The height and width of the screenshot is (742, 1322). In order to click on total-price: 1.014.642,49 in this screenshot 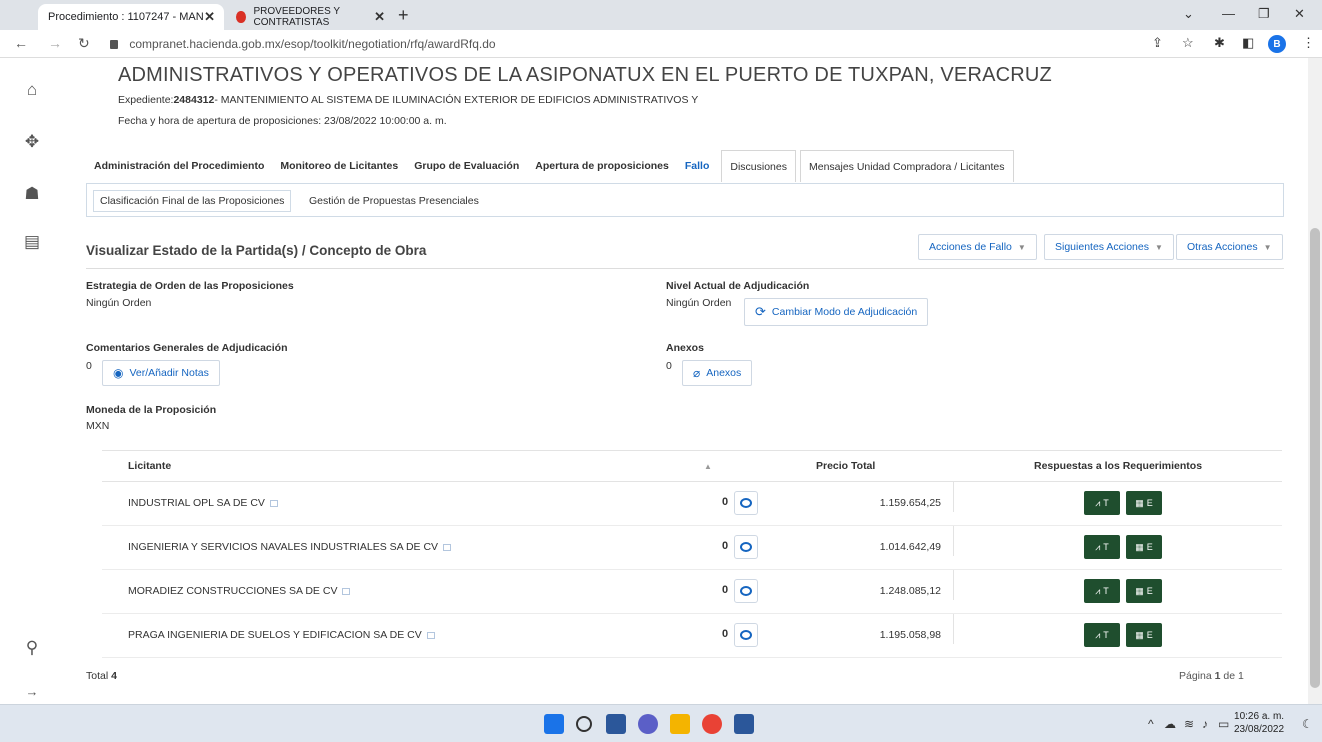, I will do `click(856, 541)`.